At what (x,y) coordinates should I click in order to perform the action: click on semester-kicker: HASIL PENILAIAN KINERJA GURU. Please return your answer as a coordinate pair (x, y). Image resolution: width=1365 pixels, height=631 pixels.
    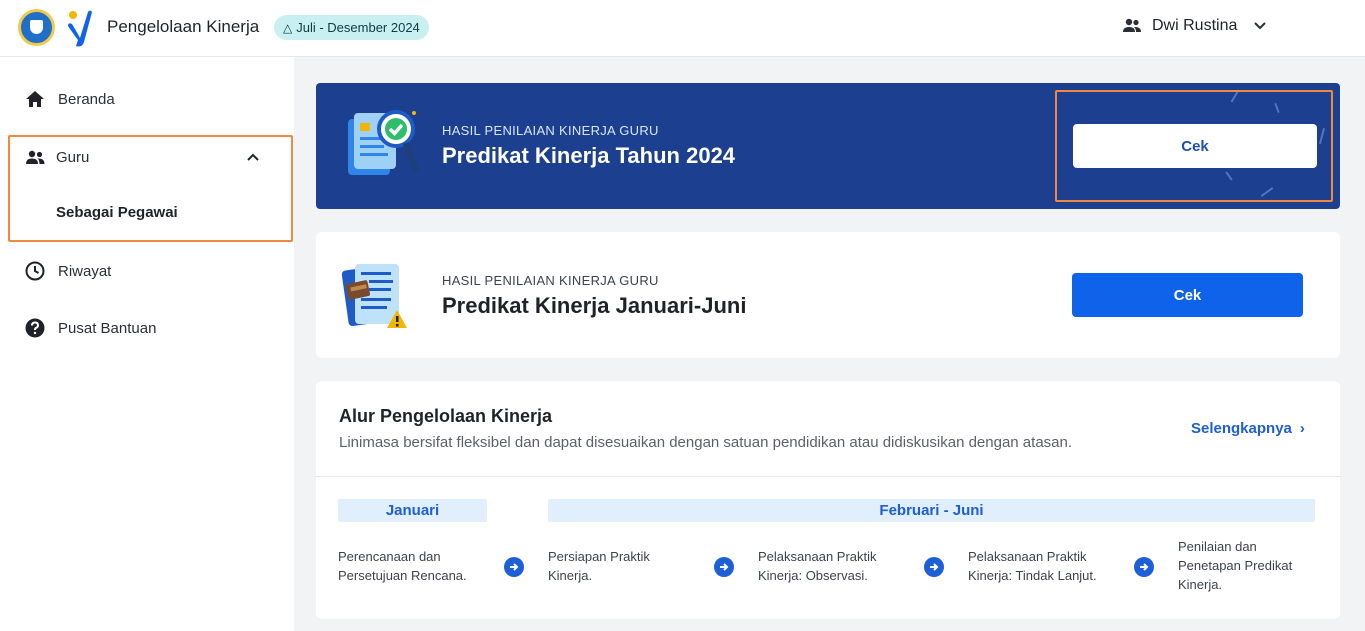
    Looking at the image, I should click on (550, 280).